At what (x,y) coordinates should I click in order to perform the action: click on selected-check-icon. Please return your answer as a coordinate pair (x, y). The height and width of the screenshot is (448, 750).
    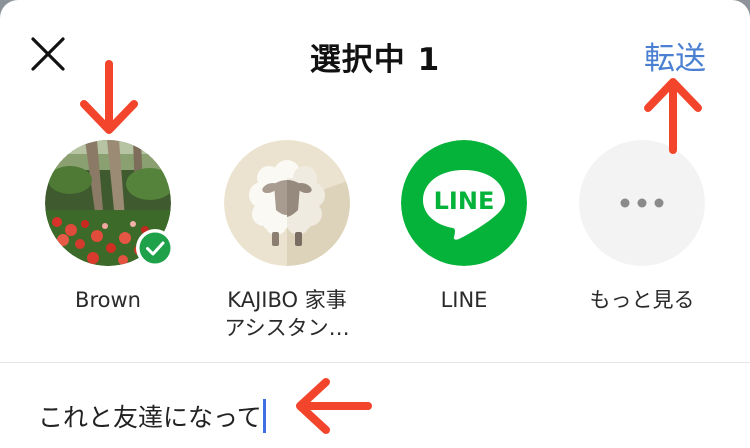
    Looking at the image, I should click on (155, 248).